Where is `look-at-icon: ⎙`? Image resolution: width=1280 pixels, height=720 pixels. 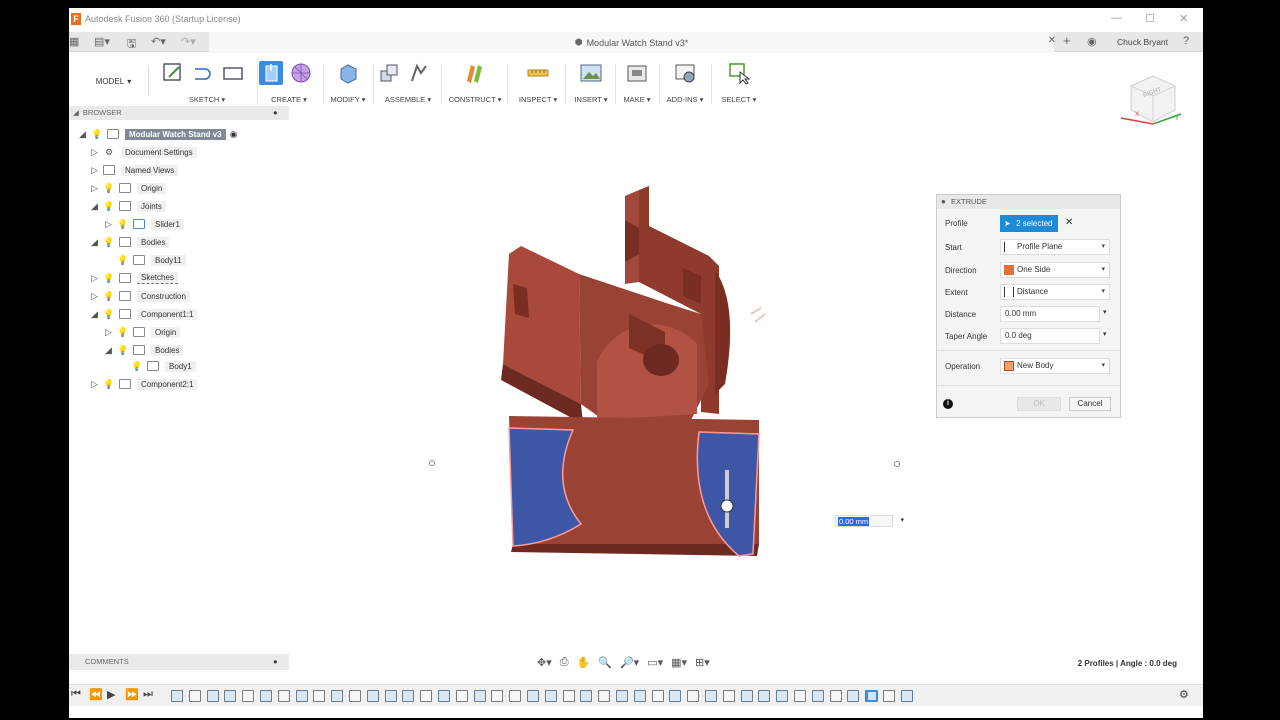 look-at-icon: ⎙ is located at coordinates (564, 664).